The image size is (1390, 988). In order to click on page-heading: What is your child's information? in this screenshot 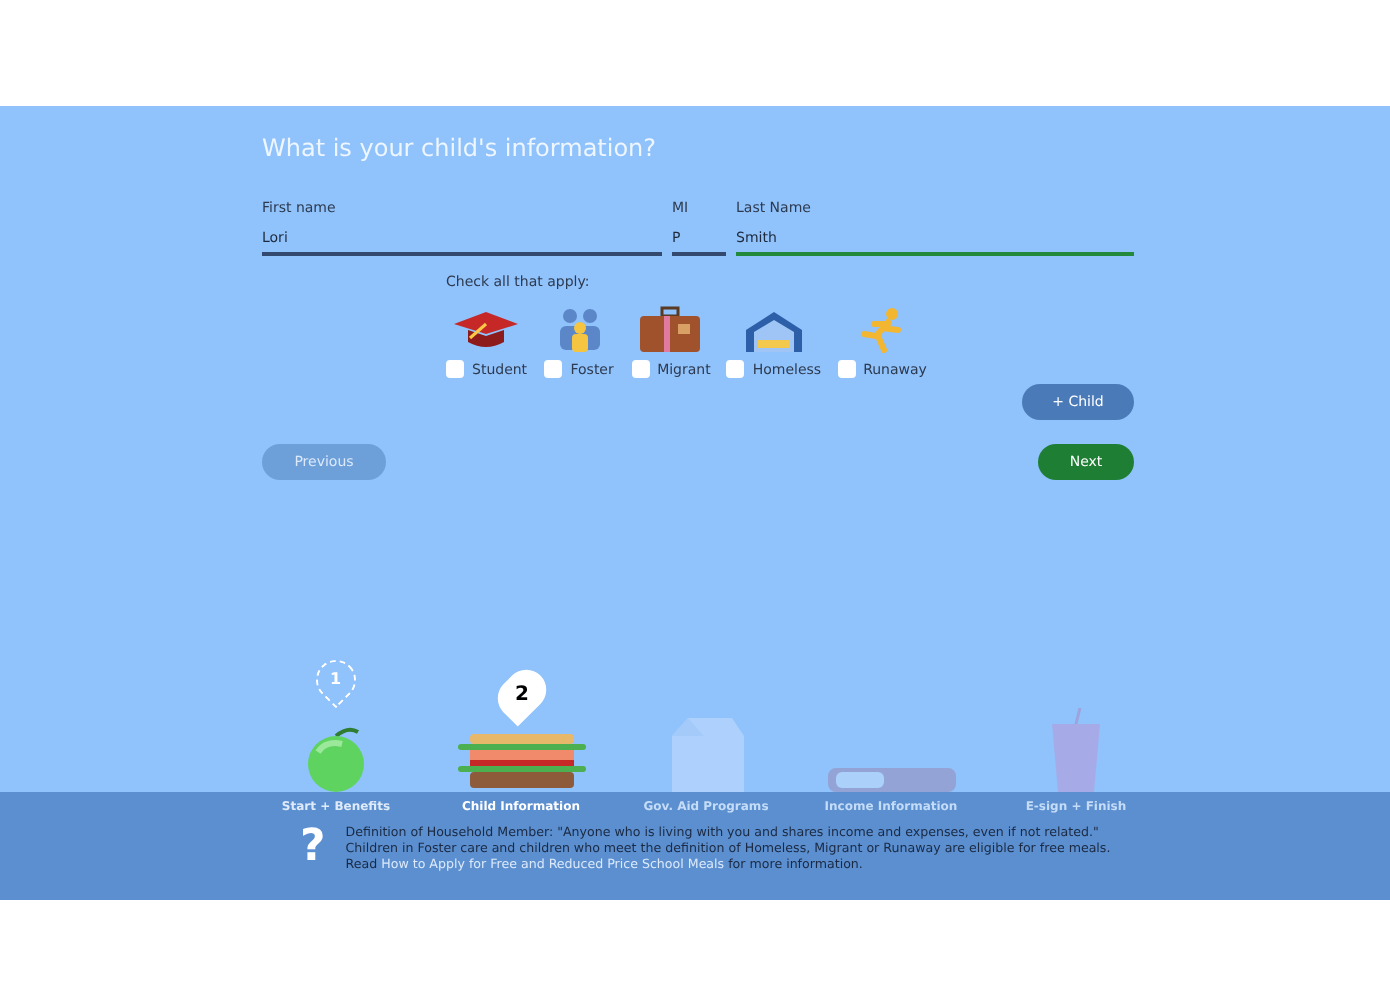, I will do `click(460, 149)`.